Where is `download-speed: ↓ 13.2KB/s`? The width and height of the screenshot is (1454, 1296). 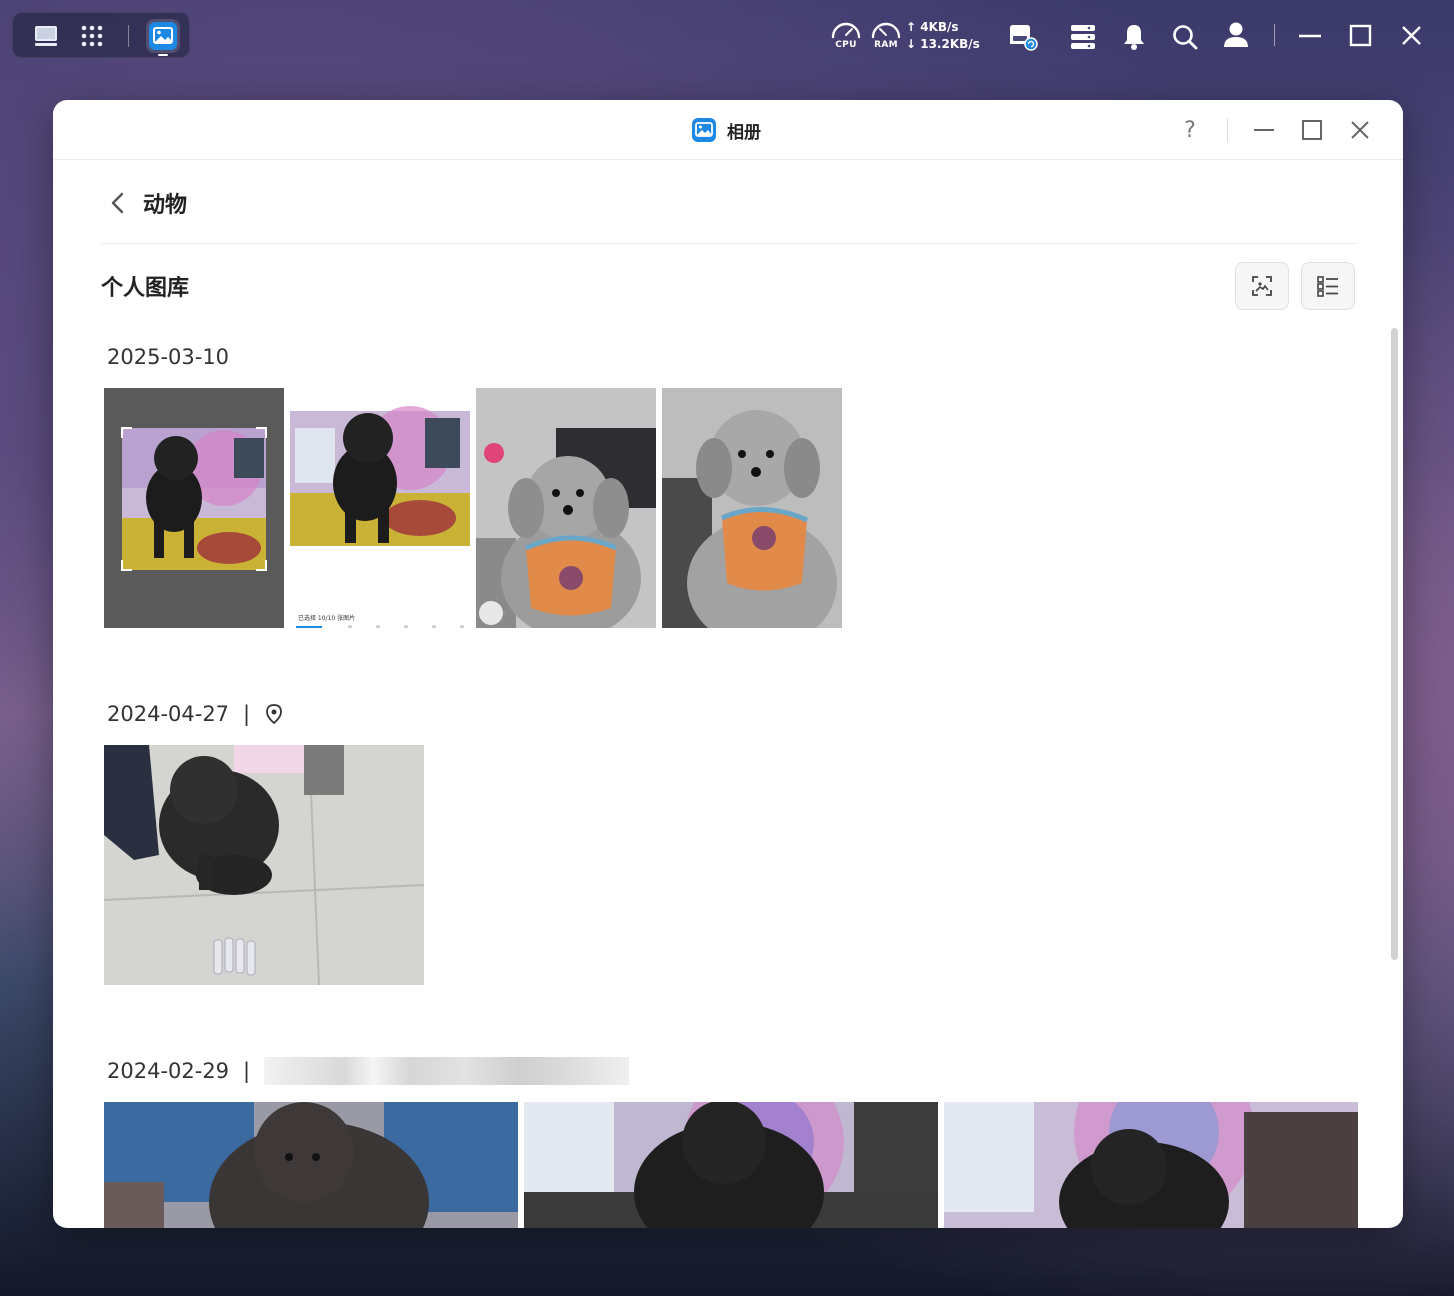
download-speed: ↓ 13.2KB/s is located at coordinates (943, 44).